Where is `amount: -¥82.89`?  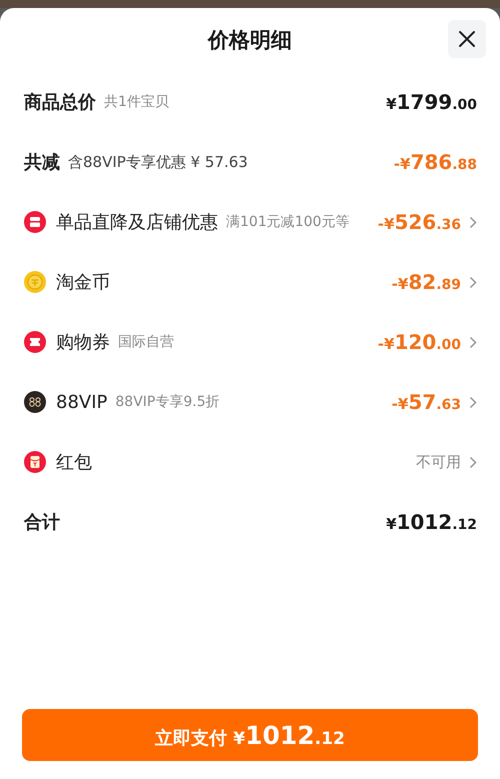 amount: -¥82.89 is located at coordinates (426, 282).